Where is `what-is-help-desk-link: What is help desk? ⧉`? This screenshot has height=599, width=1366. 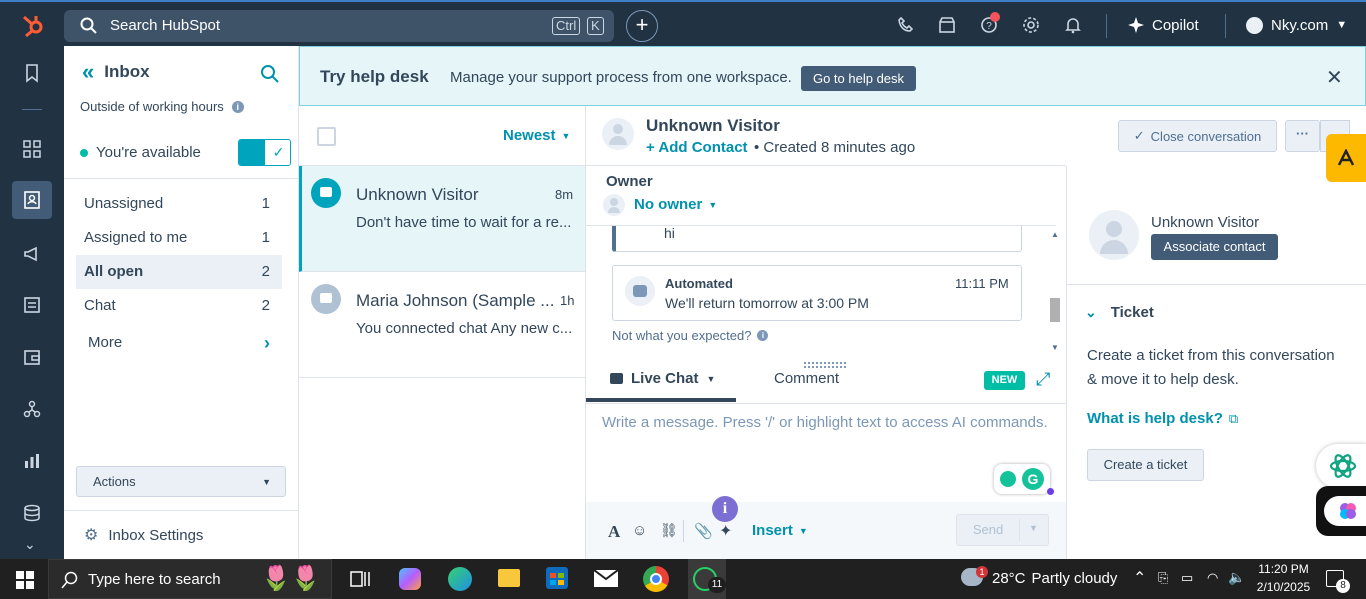 what-is-help-desk-link: What is help desk? ⧉ is located at coordinates (1162, 418).